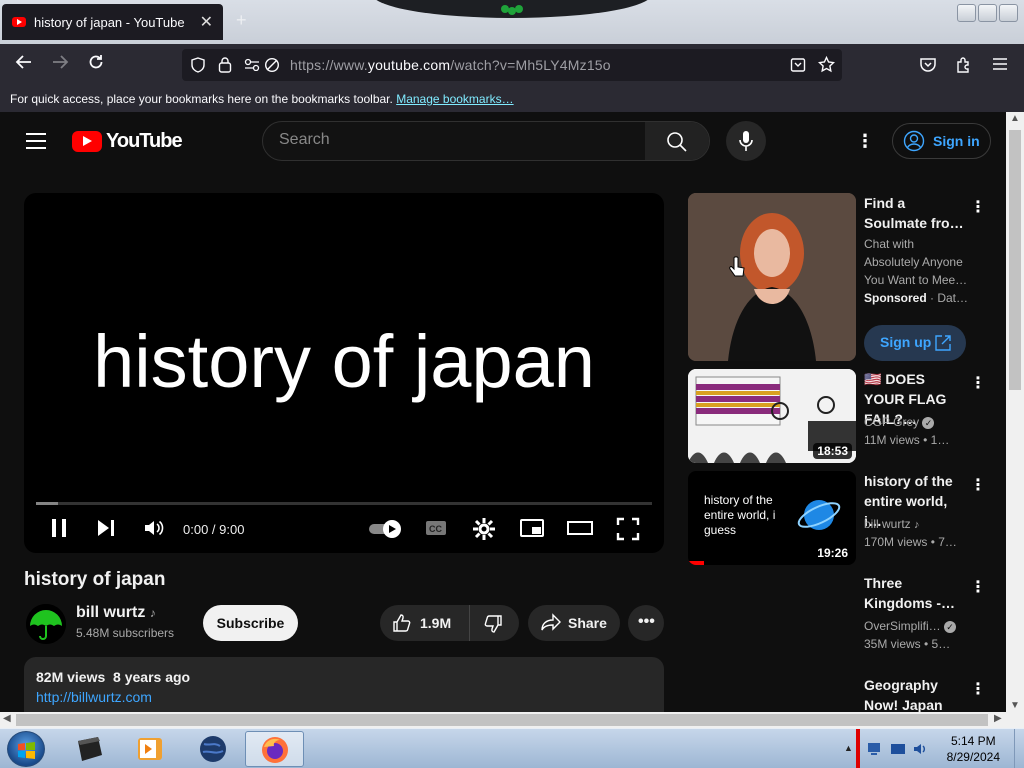  I want to click on taskbar-app-firefox, so click(274, 749).